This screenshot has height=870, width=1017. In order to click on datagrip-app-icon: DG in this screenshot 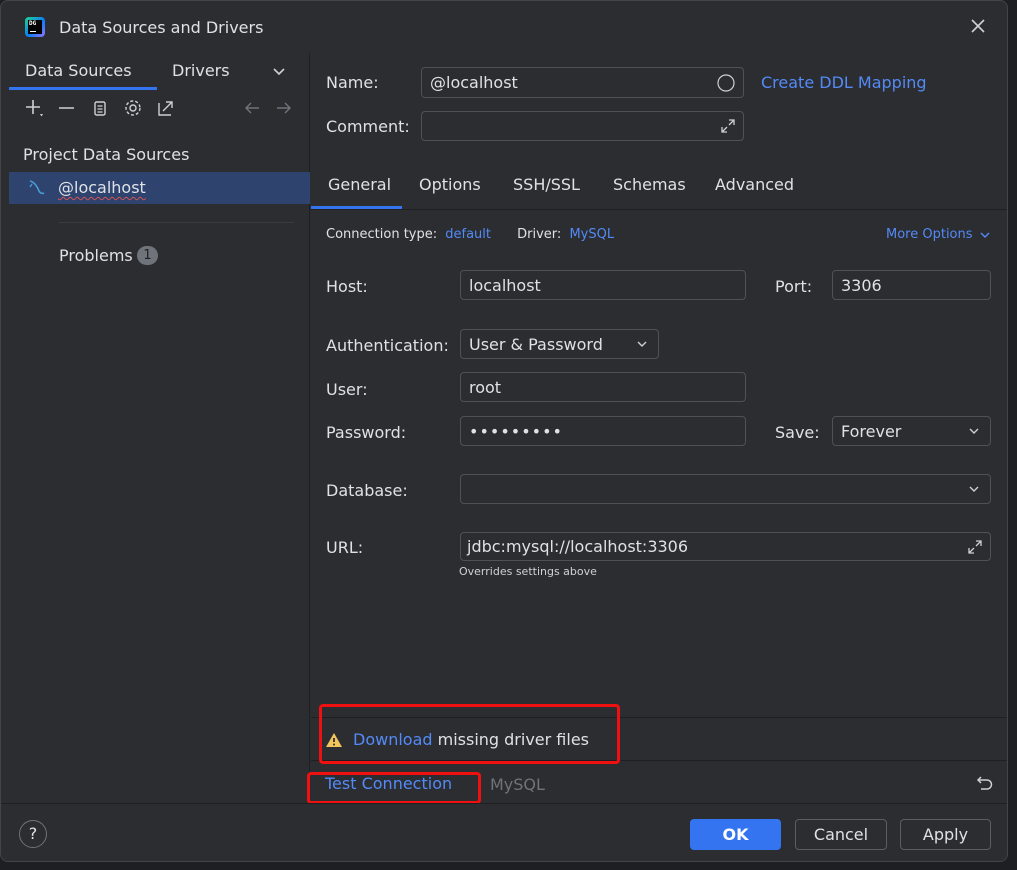, I will do `click(35, 27)`.